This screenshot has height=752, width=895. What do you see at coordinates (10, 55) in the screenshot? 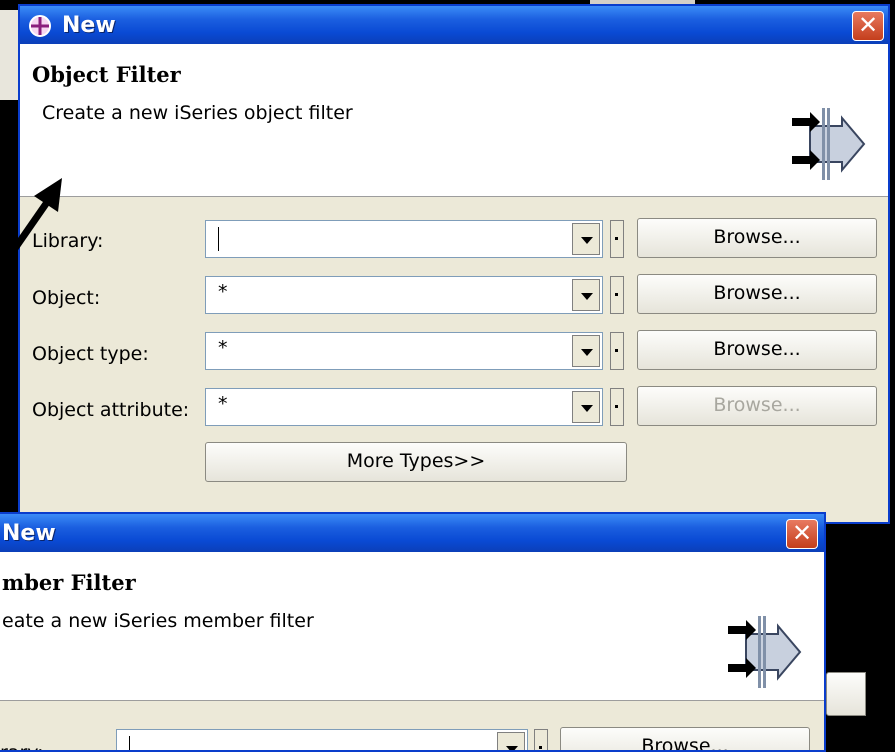
I see `background-window-left` at bounding box center [10, 55].